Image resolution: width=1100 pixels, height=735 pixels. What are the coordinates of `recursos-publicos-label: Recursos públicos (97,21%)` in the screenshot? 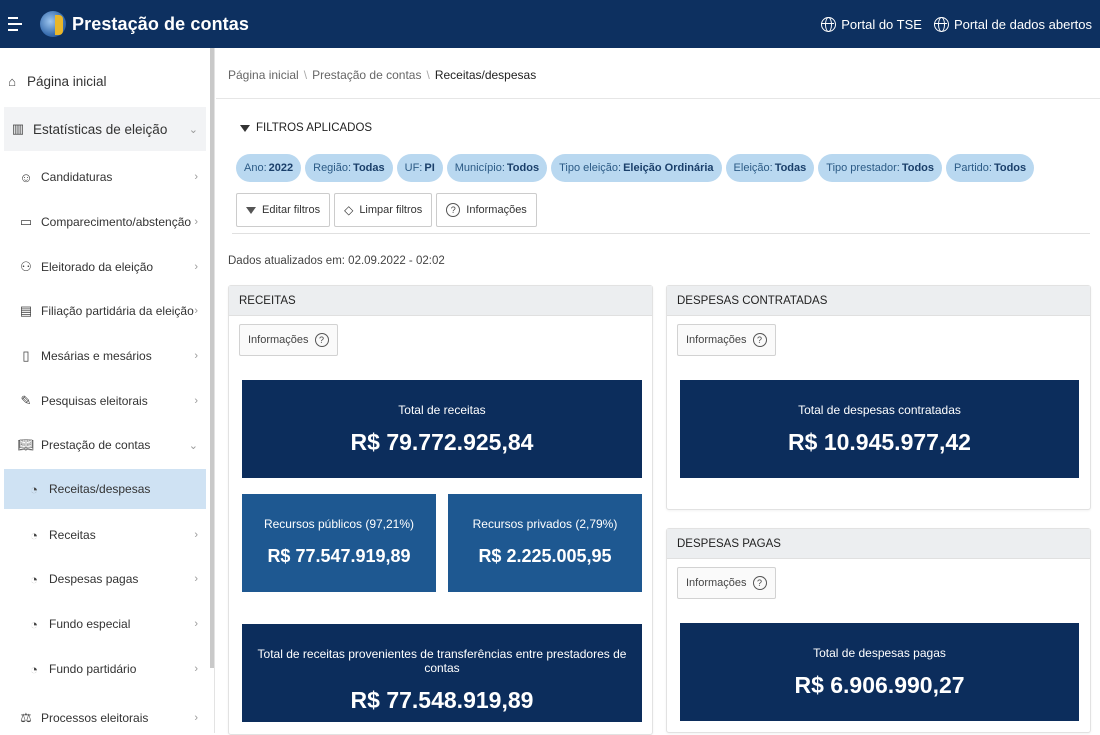 It's located at (339, 524).